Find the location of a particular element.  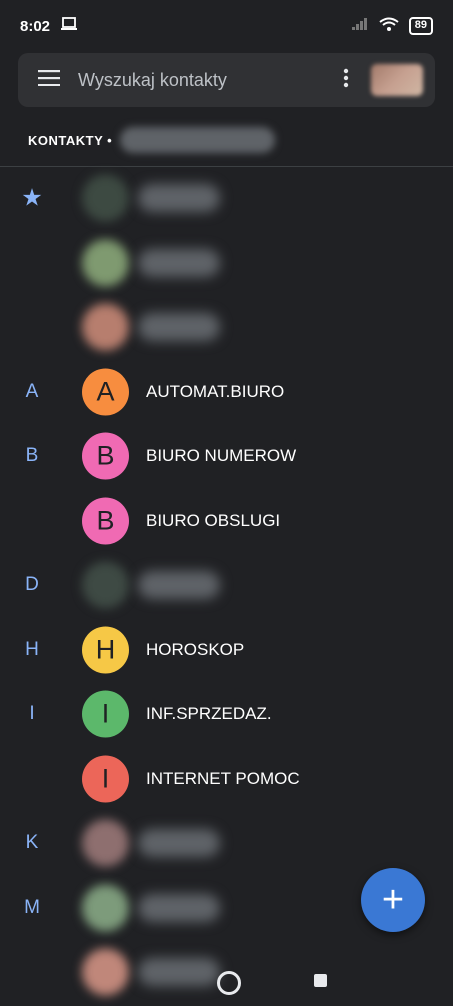

contact-row: I INTERNET POMOC is located at coordinates (226, 779).